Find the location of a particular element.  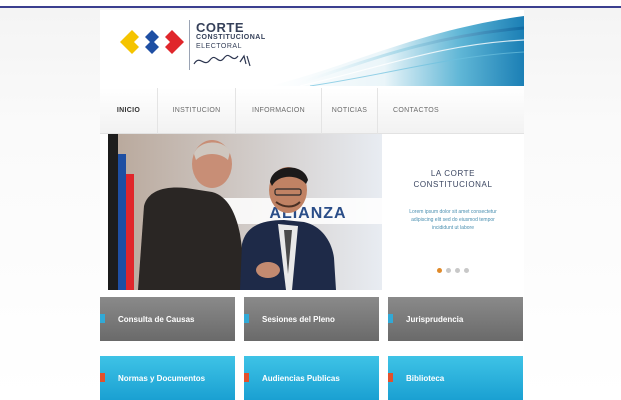

tile-audiencias-publicas: Audiencias Publicas is located at coordinates (311, 378).